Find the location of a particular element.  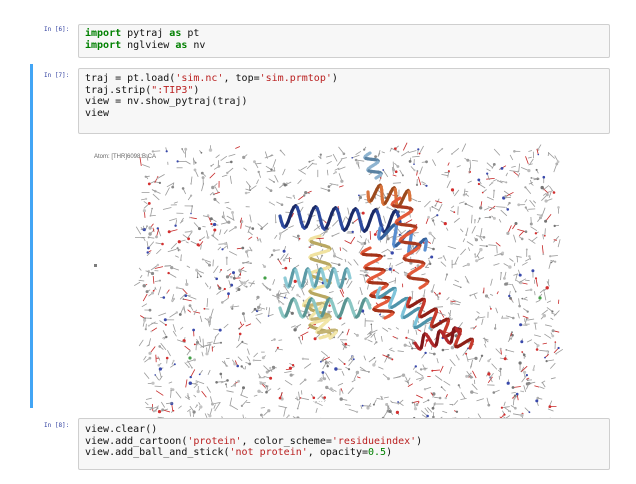

code-token: view.add_cartoon( is located at coordinates (136, 441).